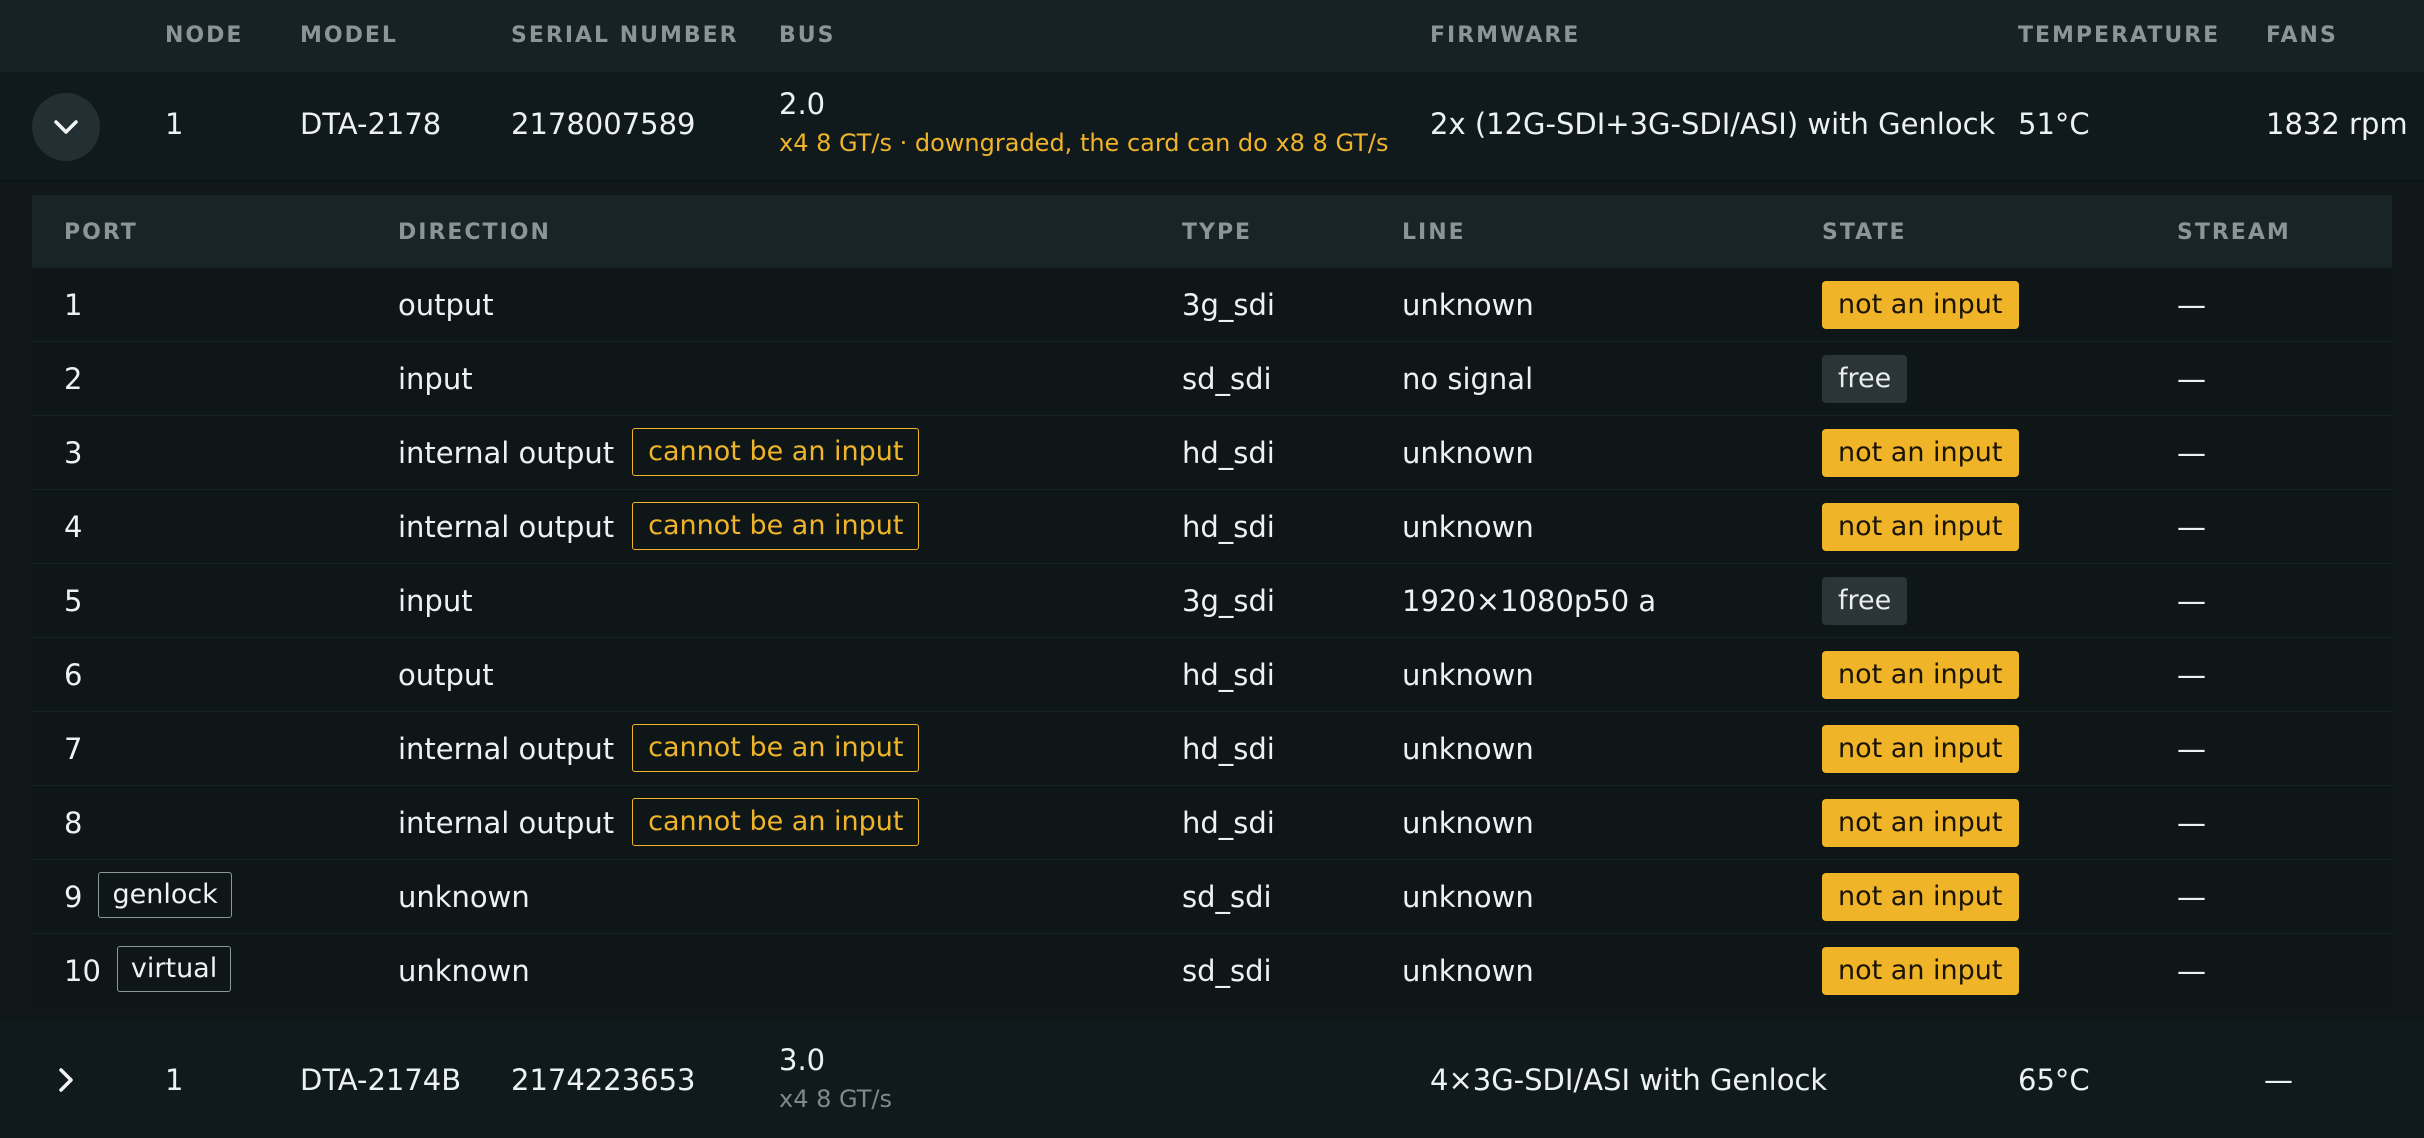 The height and width of the screenshot is (1138, 2424). Describe the element at coordinates (2054, 1080) in the screenshot. I see `device-temperature: 65°C` at that location.